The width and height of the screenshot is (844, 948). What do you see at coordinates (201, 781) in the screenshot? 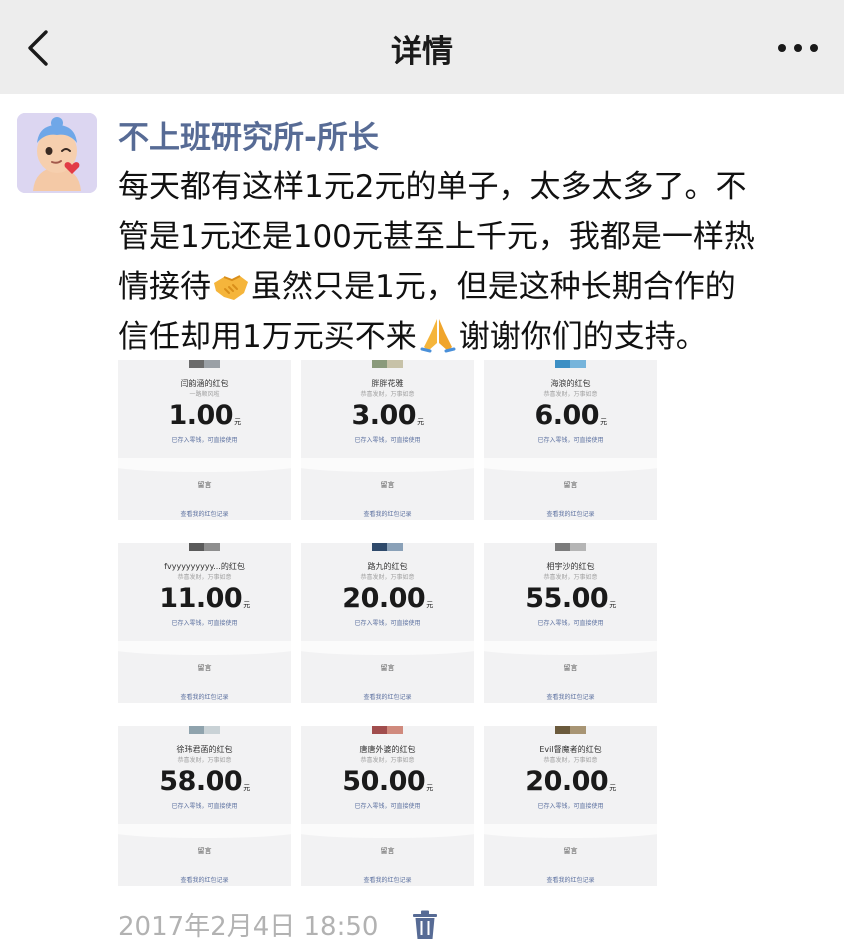
I see `amount-value: 58.00` at bounding box center [201, 781].